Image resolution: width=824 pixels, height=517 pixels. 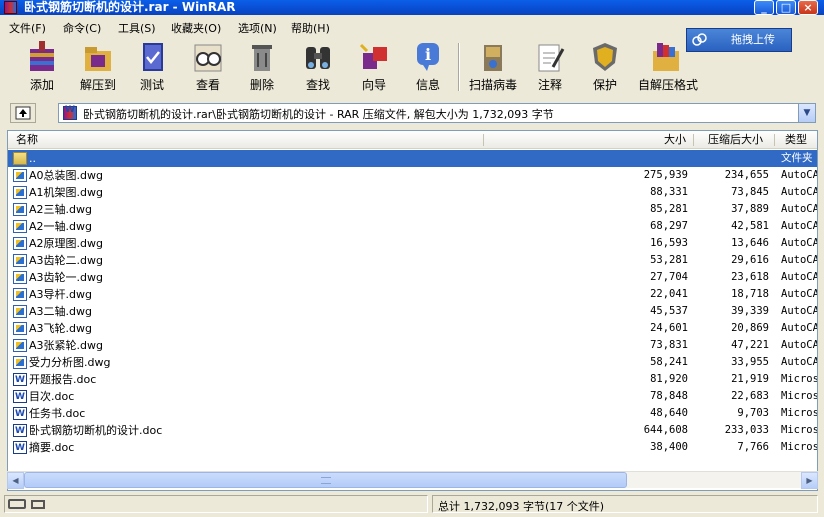 What do you see at coordinates (806, 113) in the screenshot?
I see `path-dropdown-button: ▼` at bounding box center [806, 113].